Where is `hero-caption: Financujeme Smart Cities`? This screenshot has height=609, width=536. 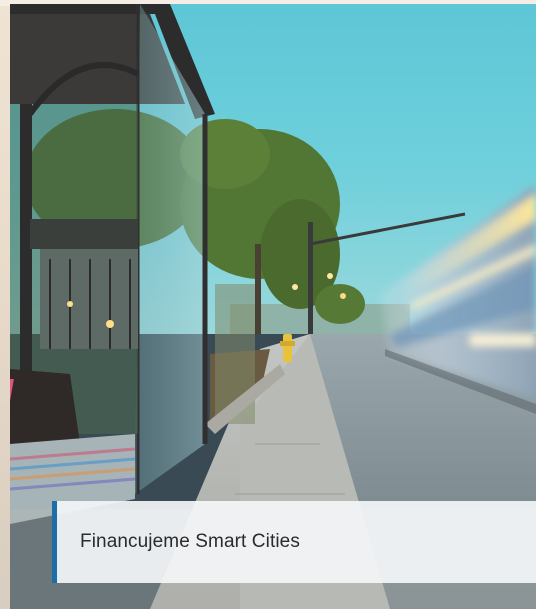
hero-caption: Financujeme Smart Cities is located at coordinates (294, 542).